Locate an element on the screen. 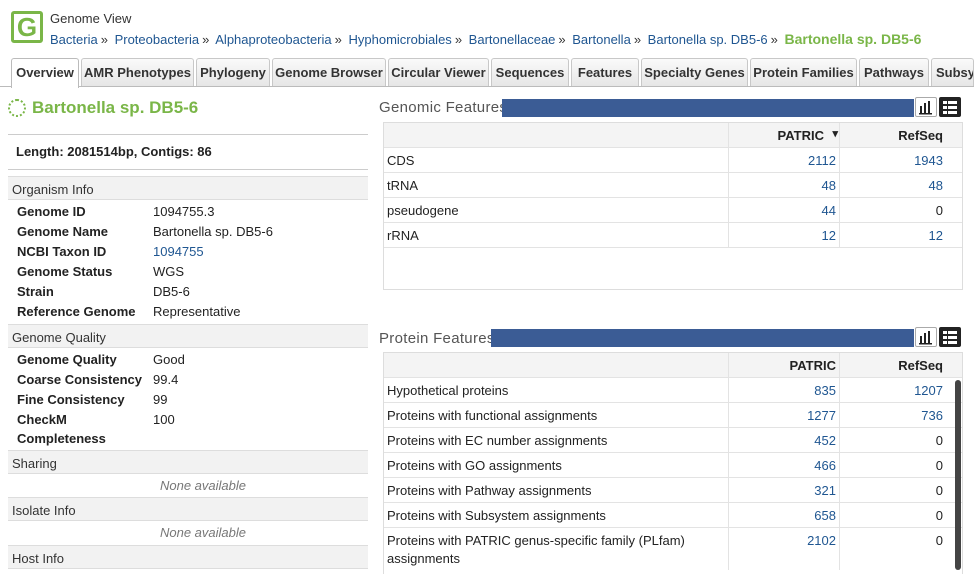 The width and height of the screenshot is (974, 574). protein-feature-name: Proteins with EC number assignments is located at coordinates (497, 440).